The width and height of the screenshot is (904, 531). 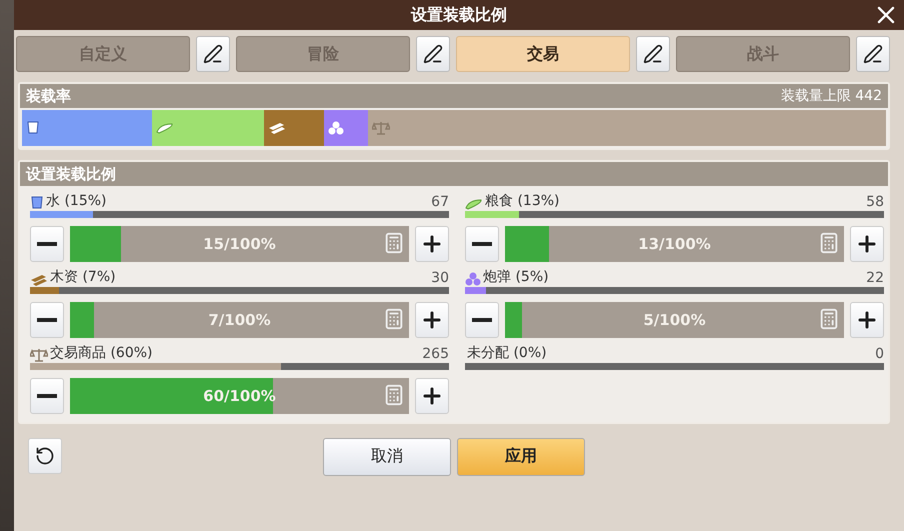 I want to click on preset-tab: 交易, so click(x=543, y=54).